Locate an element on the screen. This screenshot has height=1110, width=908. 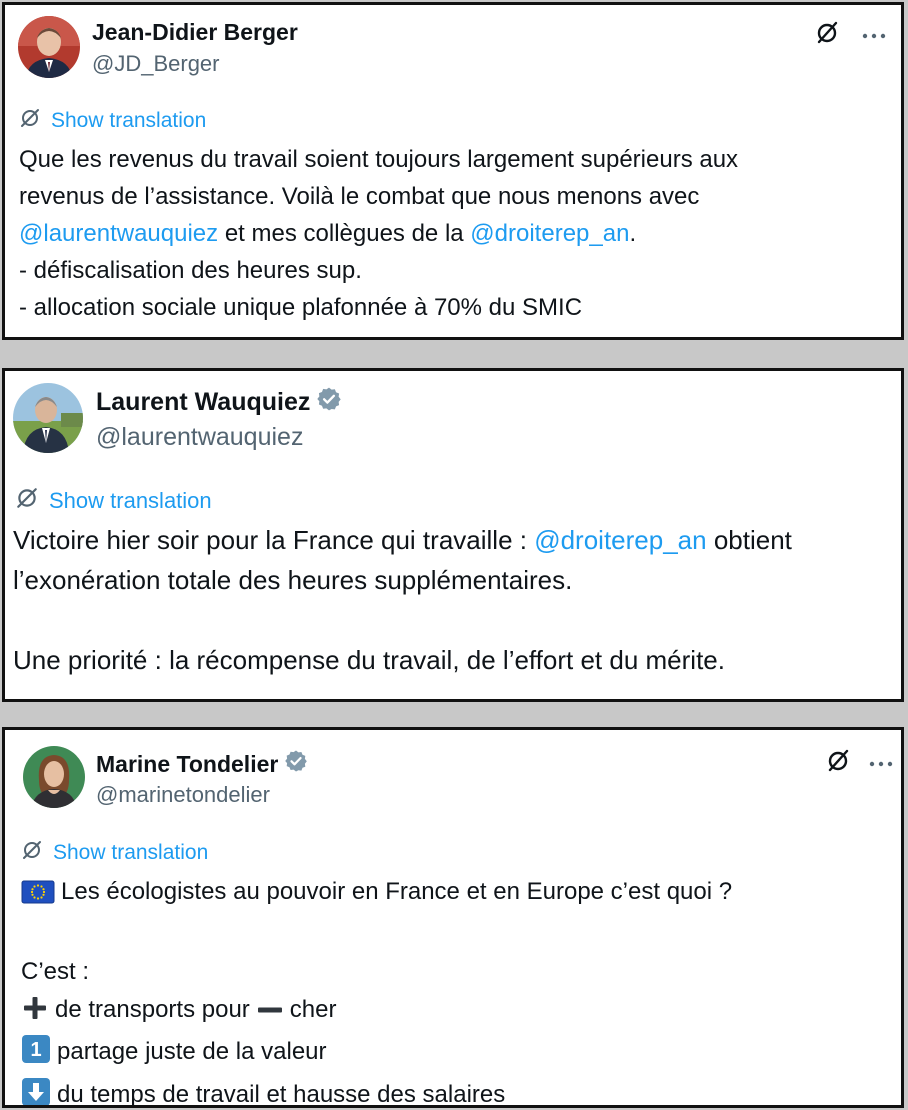
tweet-line: C’est : is located at coordinates (376, 972).